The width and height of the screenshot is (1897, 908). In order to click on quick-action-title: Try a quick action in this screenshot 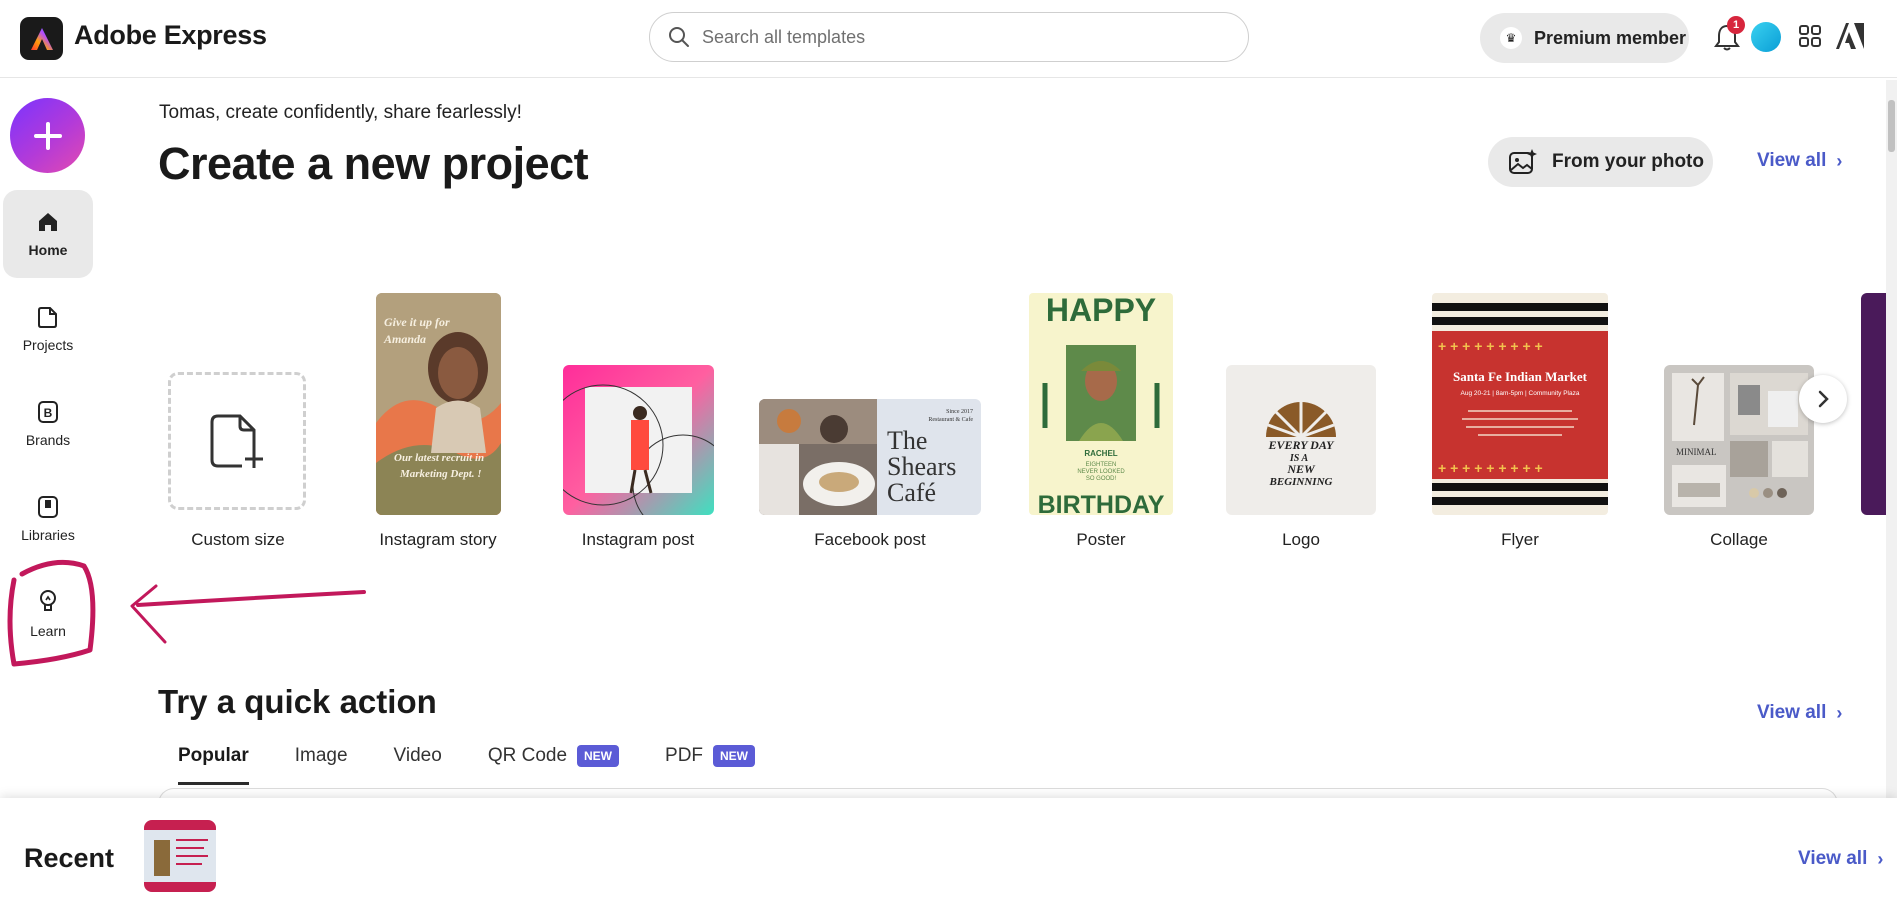, I will do `click(297, 701)`.